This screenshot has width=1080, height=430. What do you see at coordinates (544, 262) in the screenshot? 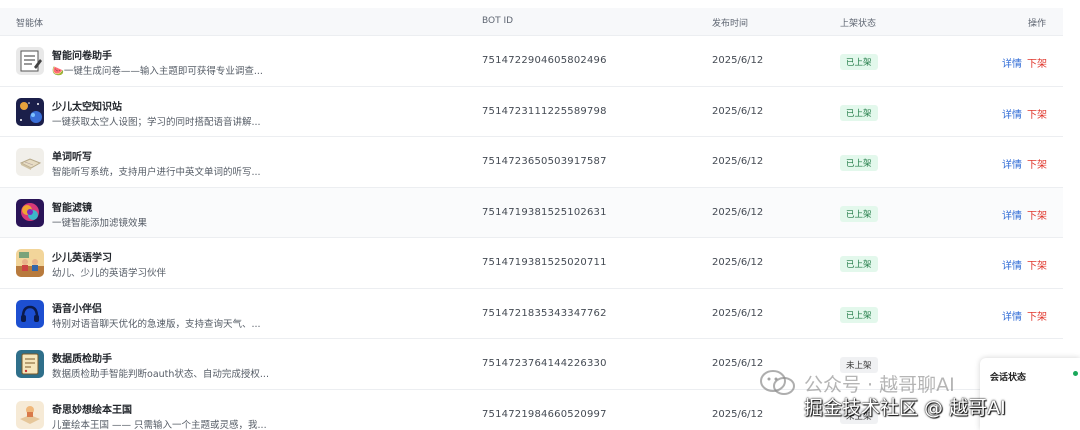
I see `bot-id: 7514719381525020711` at bounding box center [544, 262].